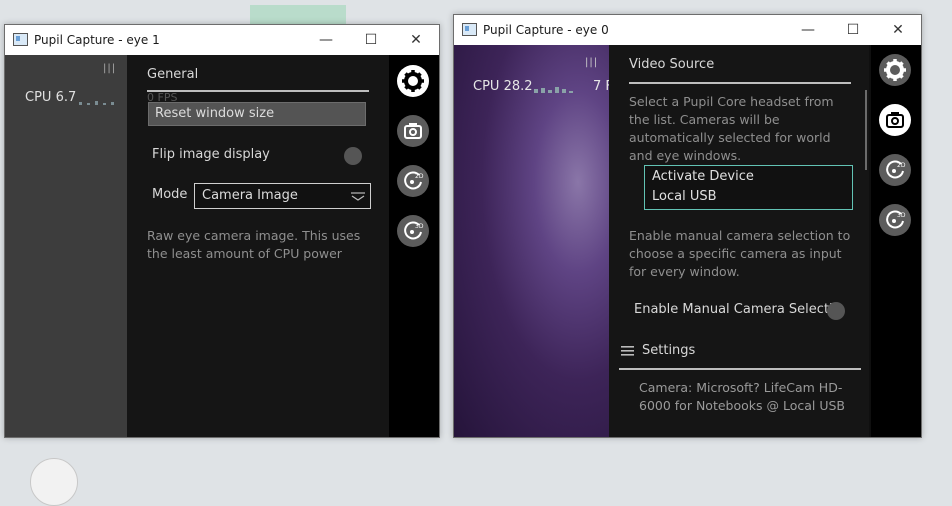  What do you see at coordinates (748, 187) in the screenshot?
I see `activate-device-select: Activate Device Local USB` at bounding box center [748, 187].